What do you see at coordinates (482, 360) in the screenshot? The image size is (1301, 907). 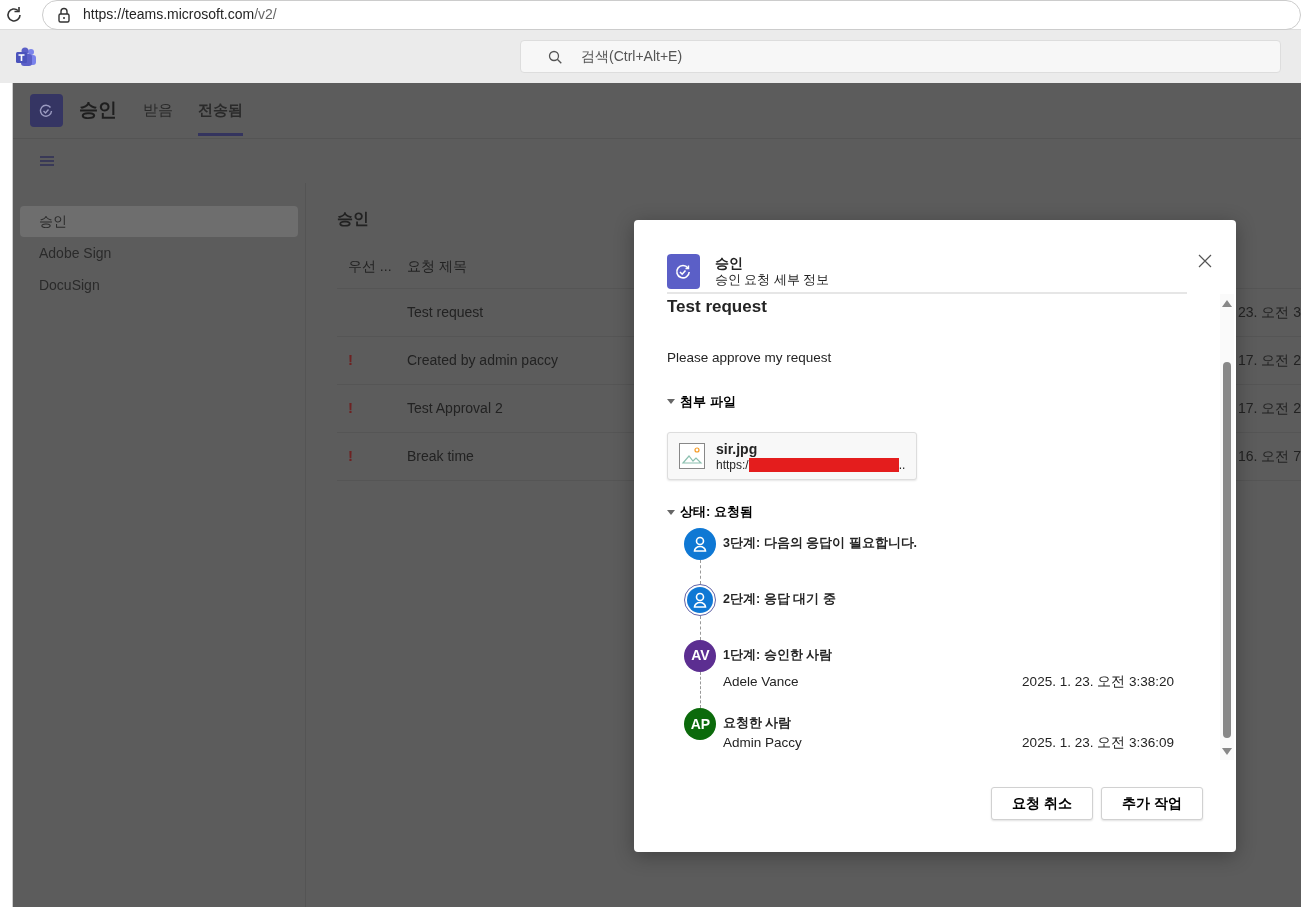 I see `table-cell: Created by admin paccy` at bounding box center [482, 360].